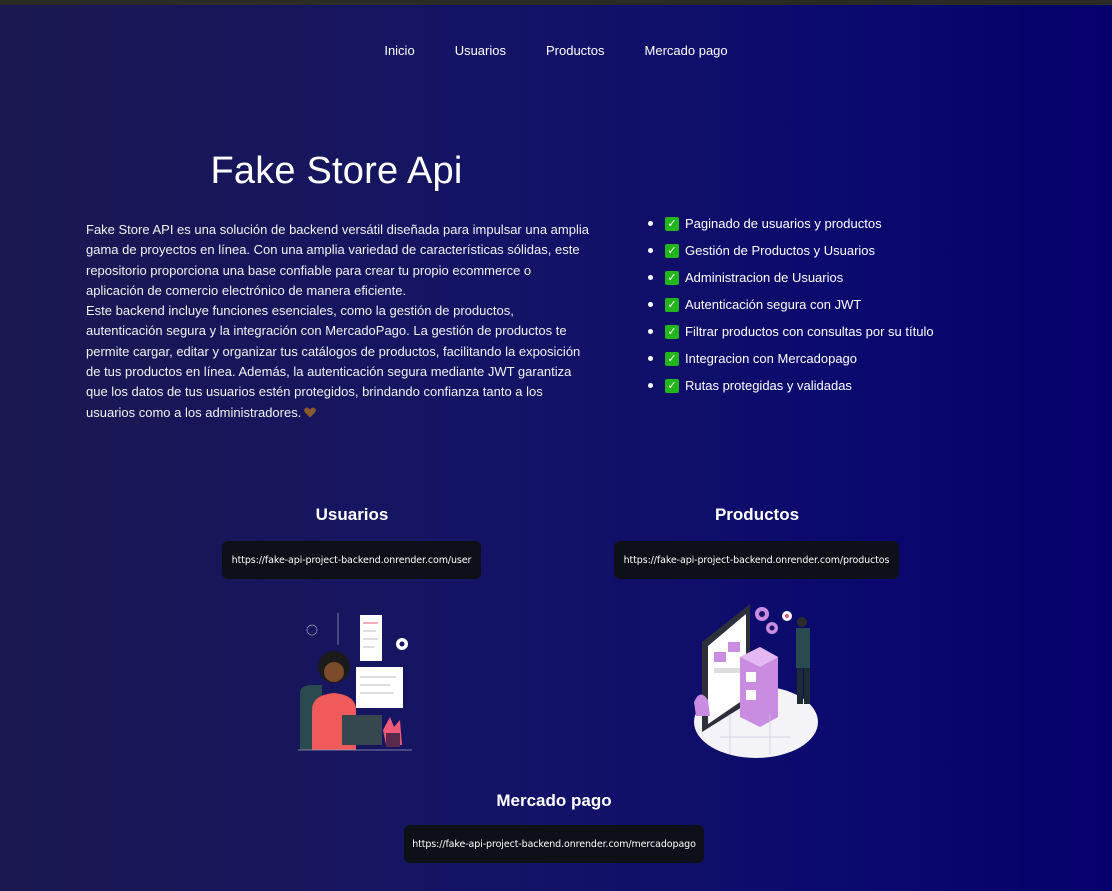 Image resolution: width=1112 pixels, height=891 pixels. I want to click on brown-heart-icon, so click(310, 412).